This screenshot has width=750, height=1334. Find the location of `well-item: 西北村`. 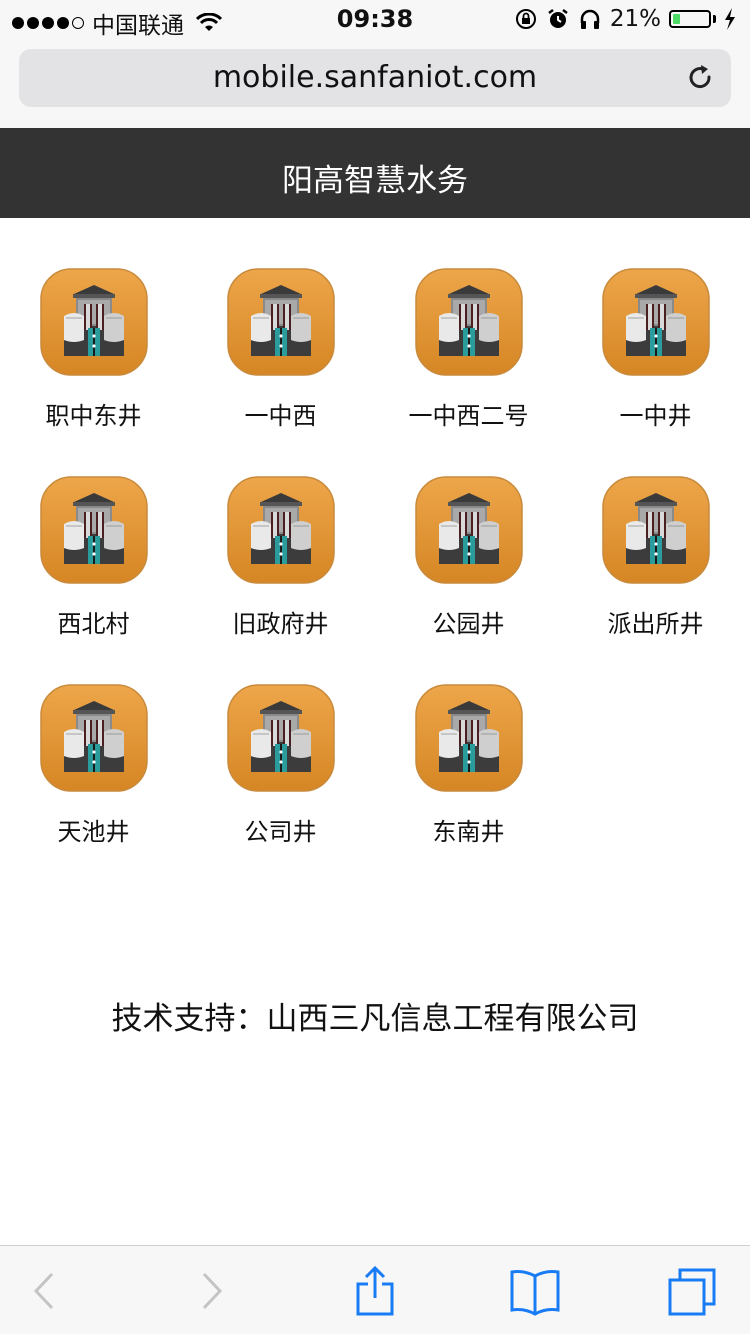

well-item: 西北村 is located at coordinates (93, 532).